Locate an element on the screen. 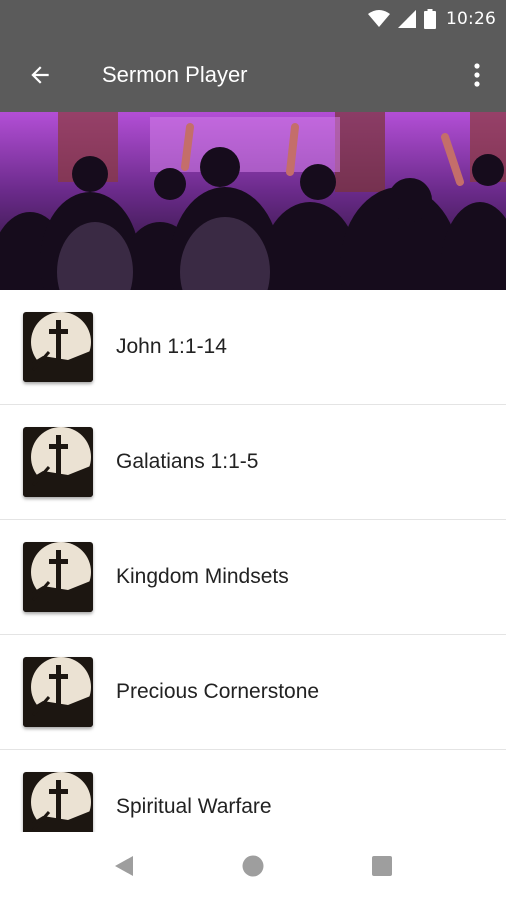 The image size is (506, 900). nav-recents-button is located at coordinates (382, 866).